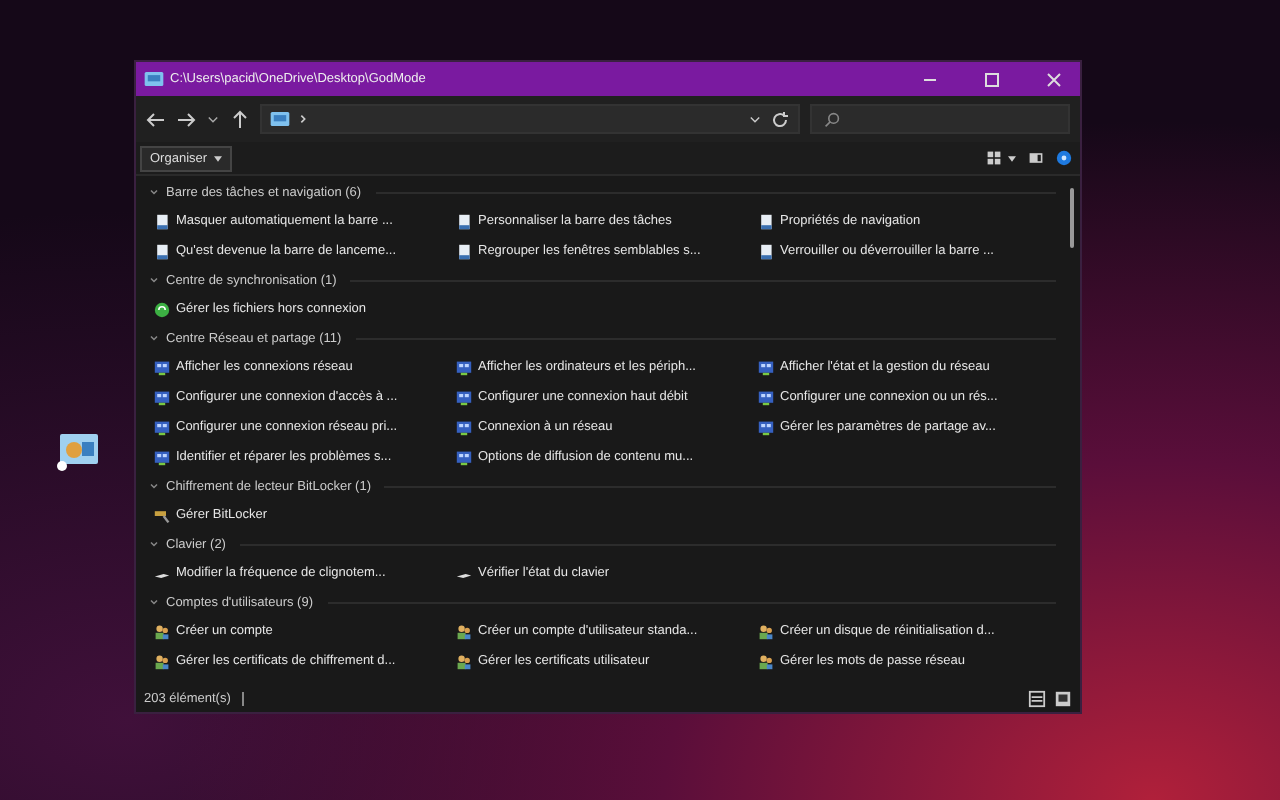 The image size is (1280, 800). What do you see at coordinates (162, 515) in the screenshot?
I see `key-icon` at bounding box center [162, 515].